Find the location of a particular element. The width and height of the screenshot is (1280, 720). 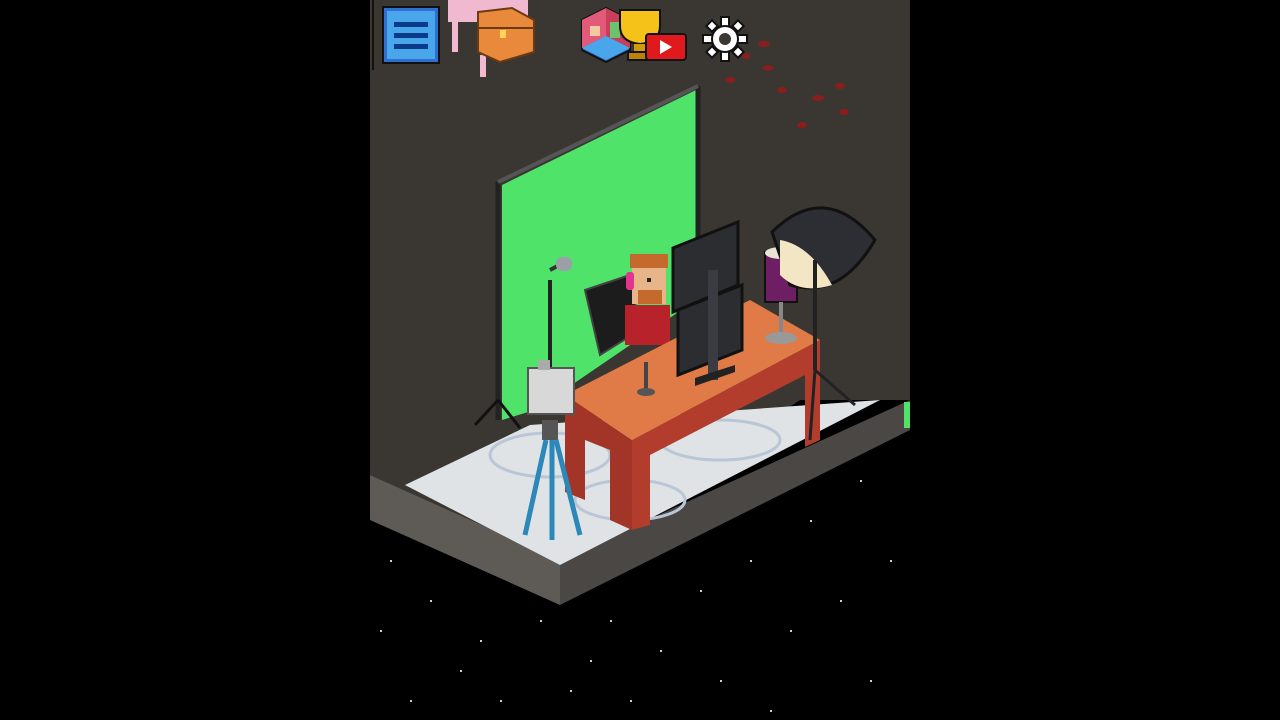

hud-toolbar is located at coordinates (640, 40).